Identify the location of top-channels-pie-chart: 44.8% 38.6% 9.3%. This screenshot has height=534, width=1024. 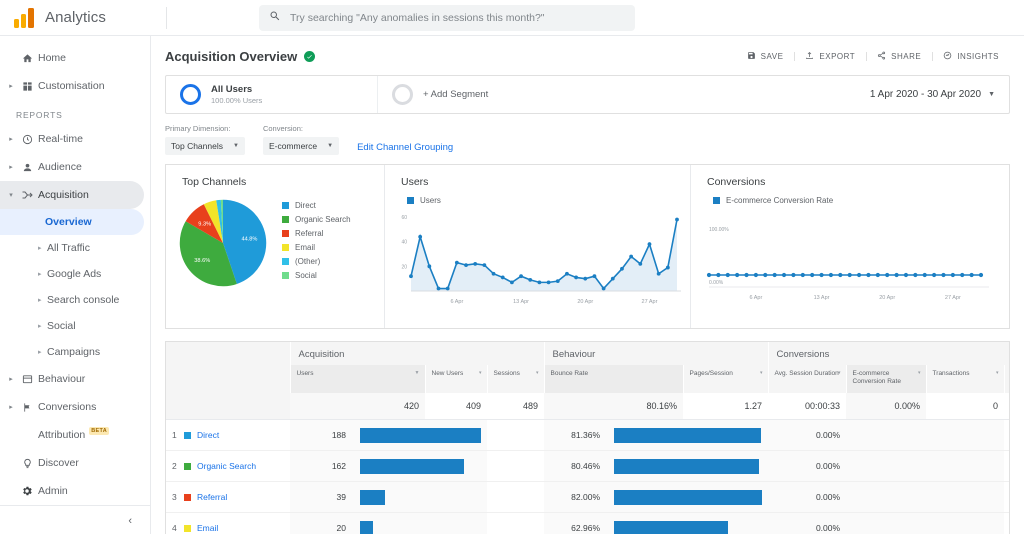
(223, 243).